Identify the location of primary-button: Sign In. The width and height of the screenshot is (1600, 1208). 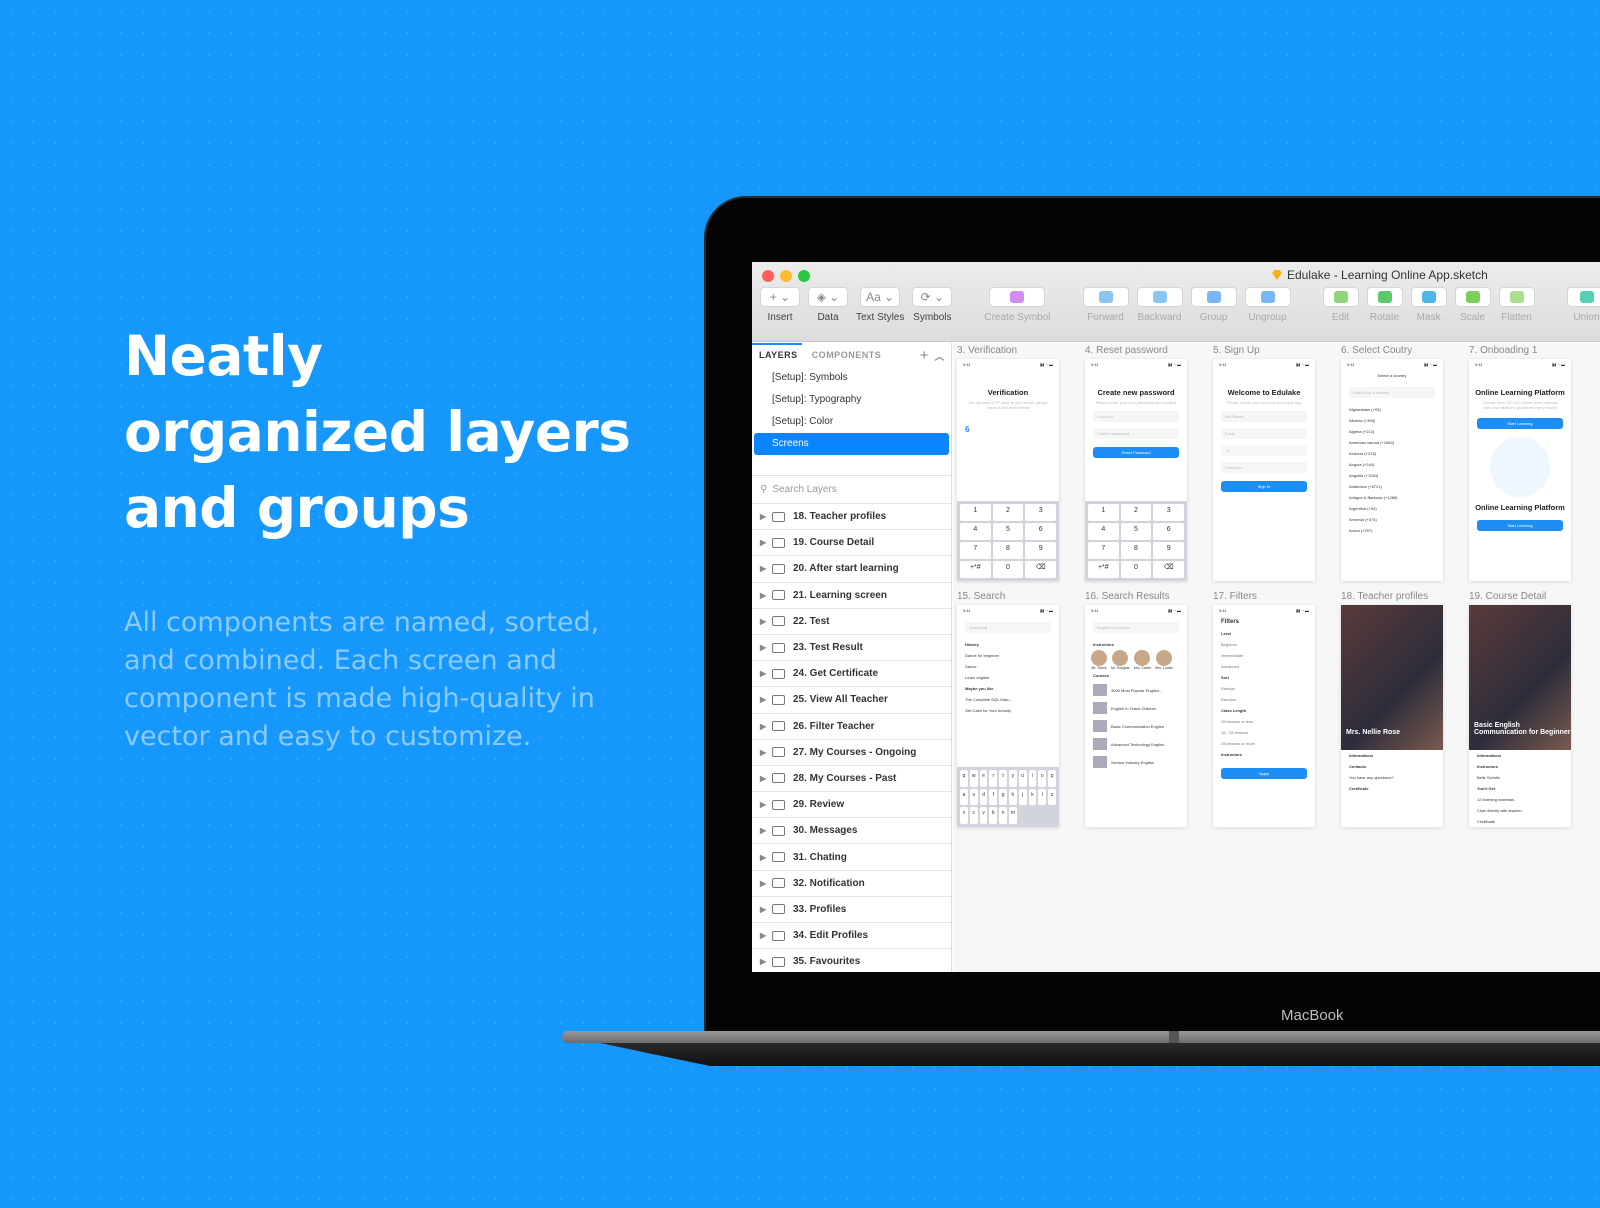
(1264, 486).